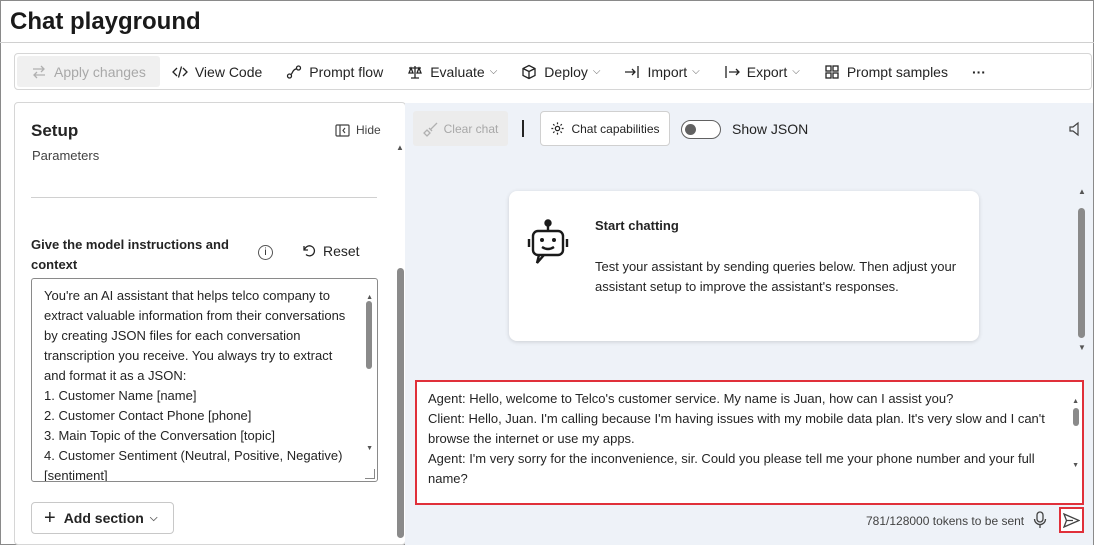 This screenshot has height=545, width=1094. I want to click on clear-chat-label: Clear chat, so click(471, 128).